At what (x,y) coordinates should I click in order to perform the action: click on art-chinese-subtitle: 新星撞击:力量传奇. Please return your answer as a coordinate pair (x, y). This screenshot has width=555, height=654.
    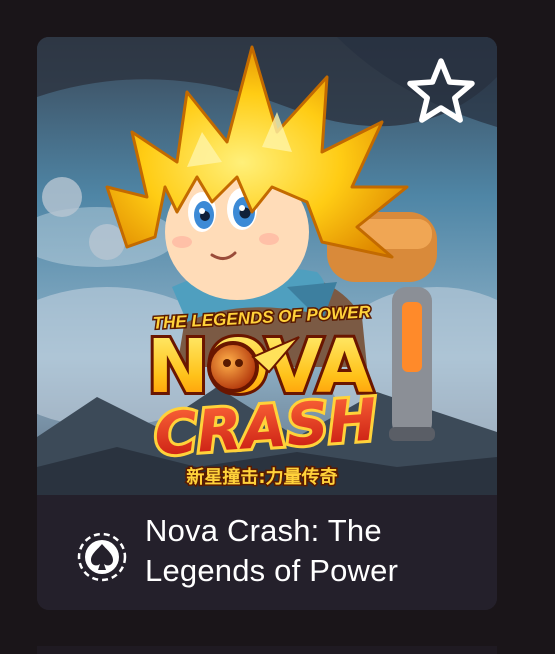
    Looking at the image, I should click on (261, 477).